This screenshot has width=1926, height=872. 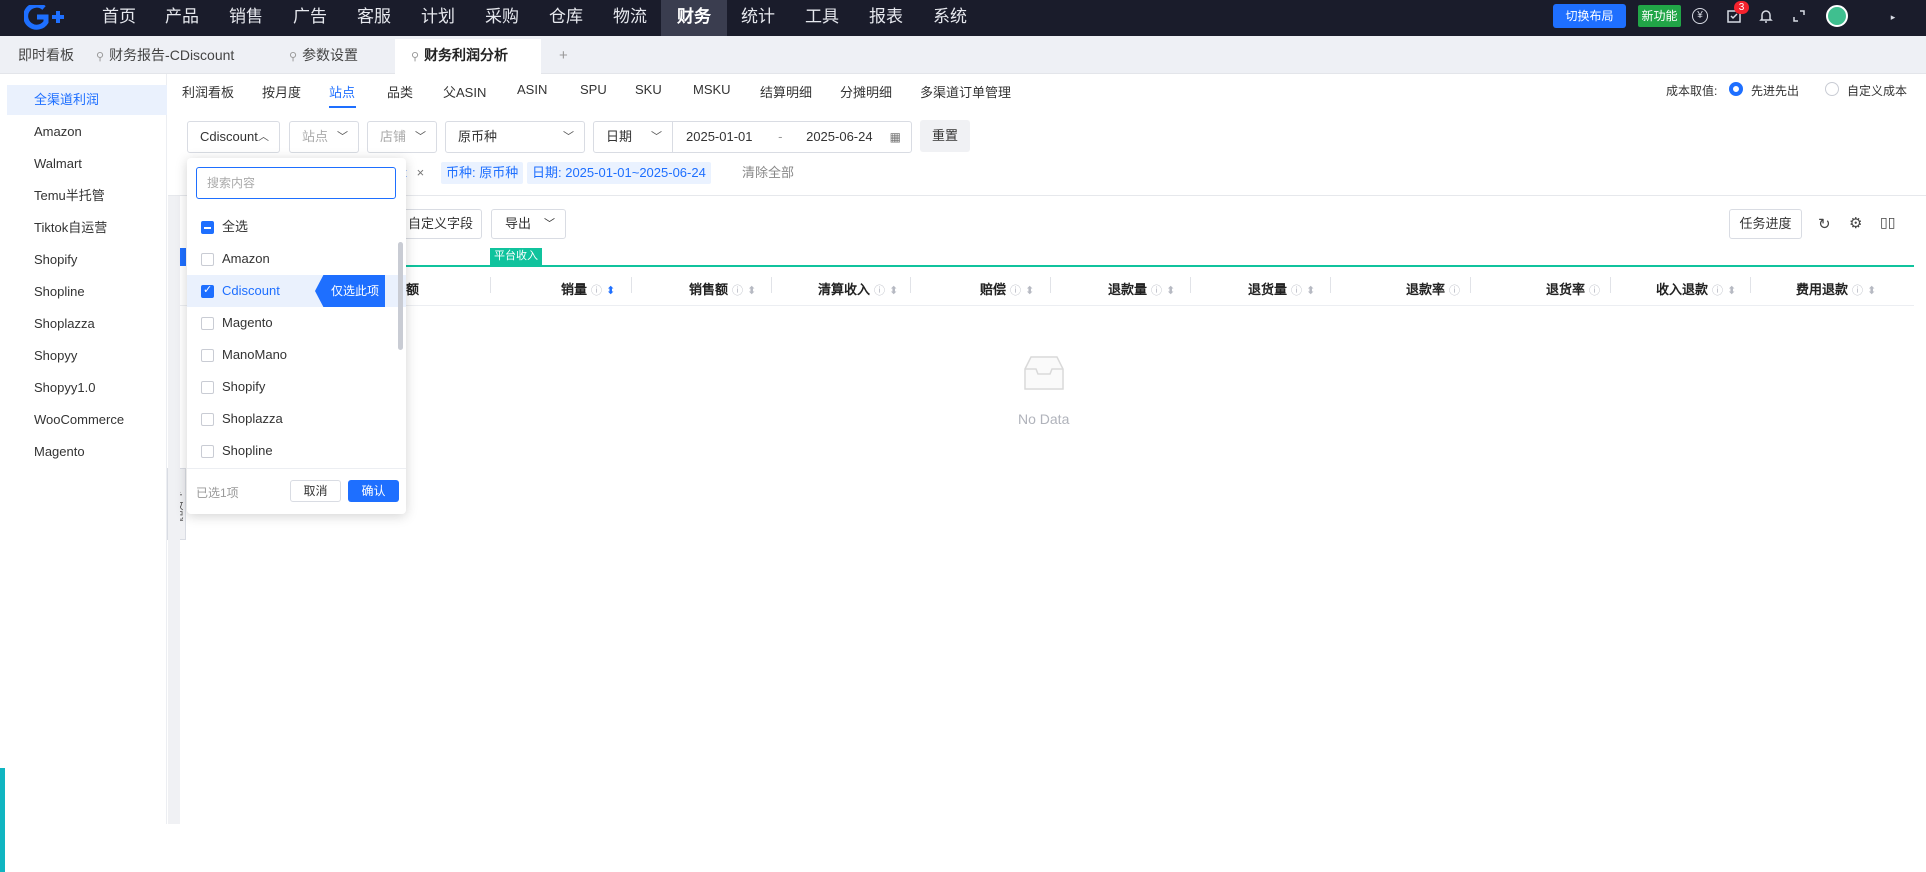 What do you see at coordinates (182, 18) in the screenshot?
I see `nav-item-product: 产品` at bounding box center [182, 18].